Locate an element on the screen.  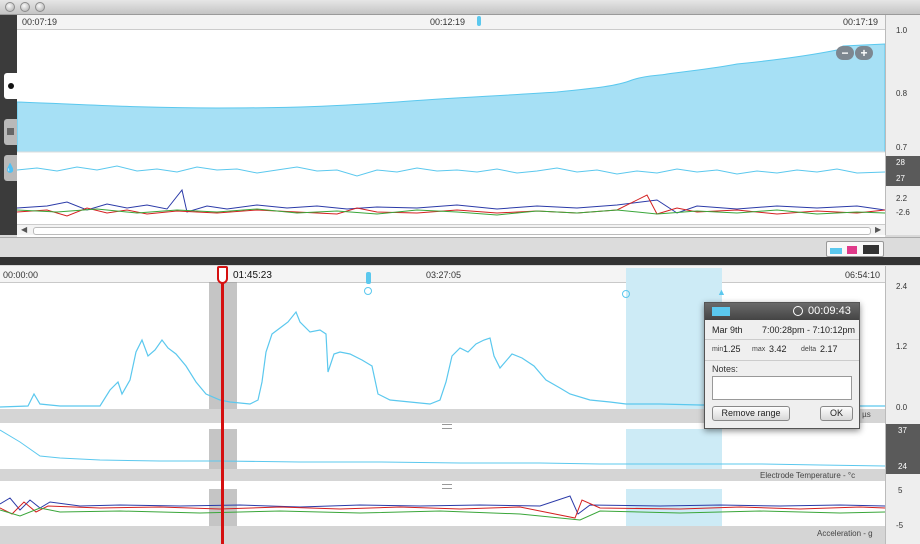
drop-icon: 💧 is located at coordinates (10, 168).